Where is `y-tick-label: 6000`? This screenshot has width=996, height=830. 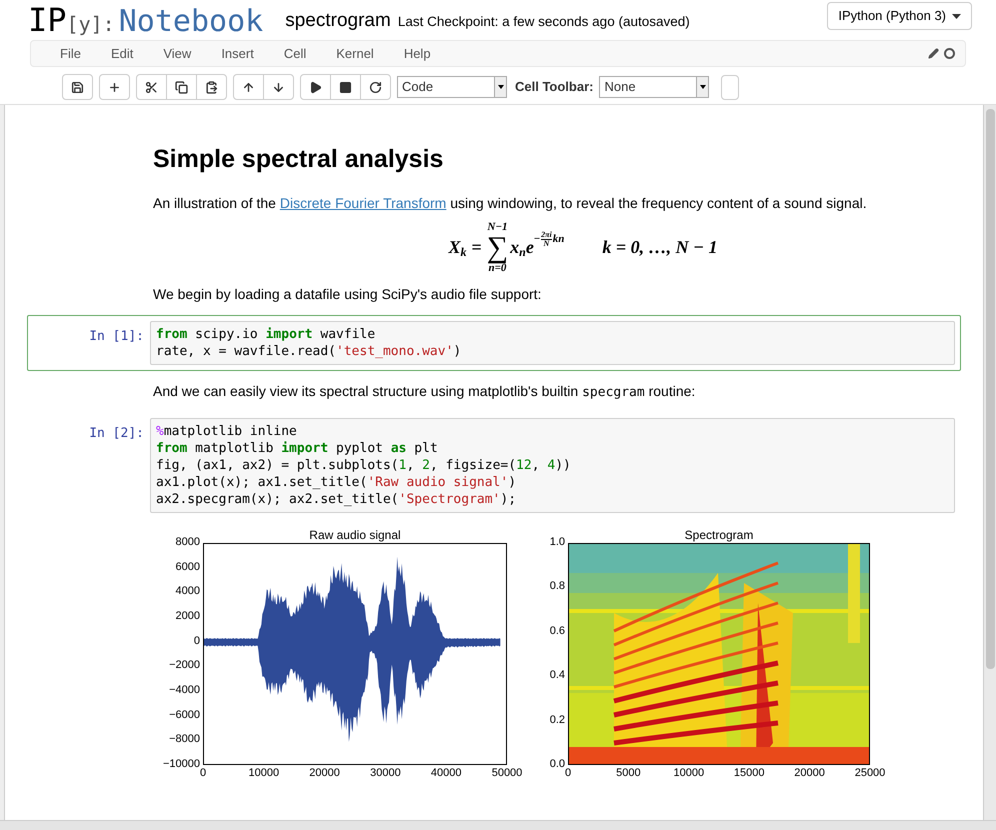 y-tick-label: 6000 is located at coordinates (188, 567).